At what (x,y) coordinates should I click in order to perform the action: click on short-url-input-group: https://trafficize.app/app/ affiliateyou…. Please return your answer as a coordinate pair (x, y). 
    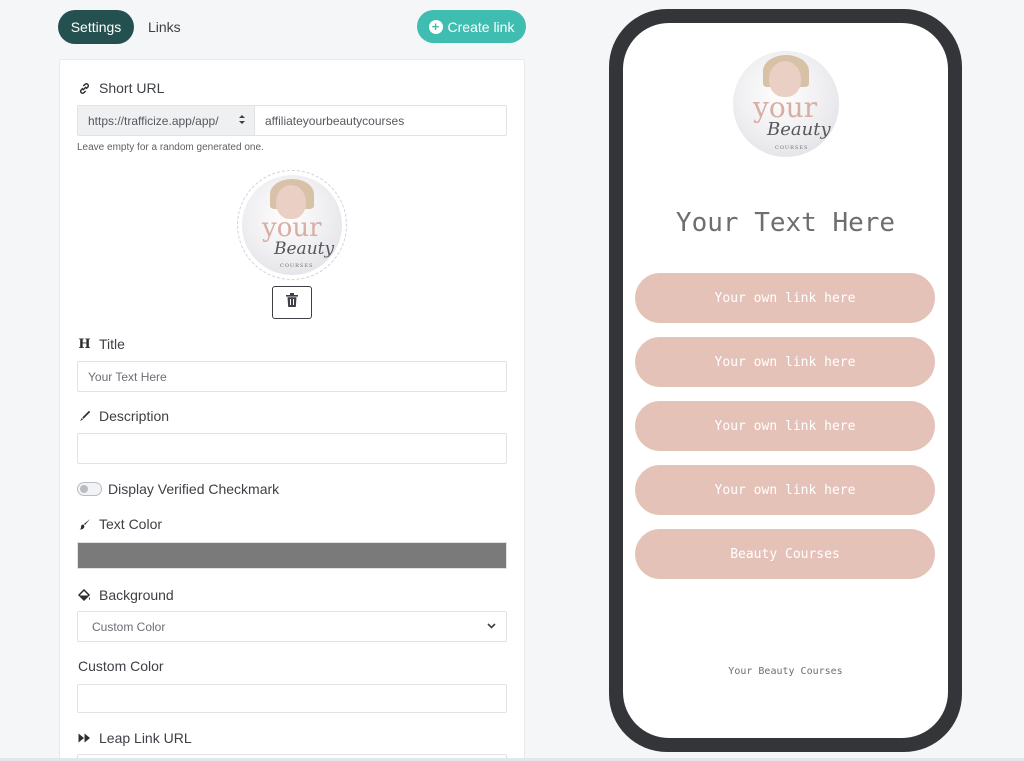
    Looking at the image, I should click on (292, 120).